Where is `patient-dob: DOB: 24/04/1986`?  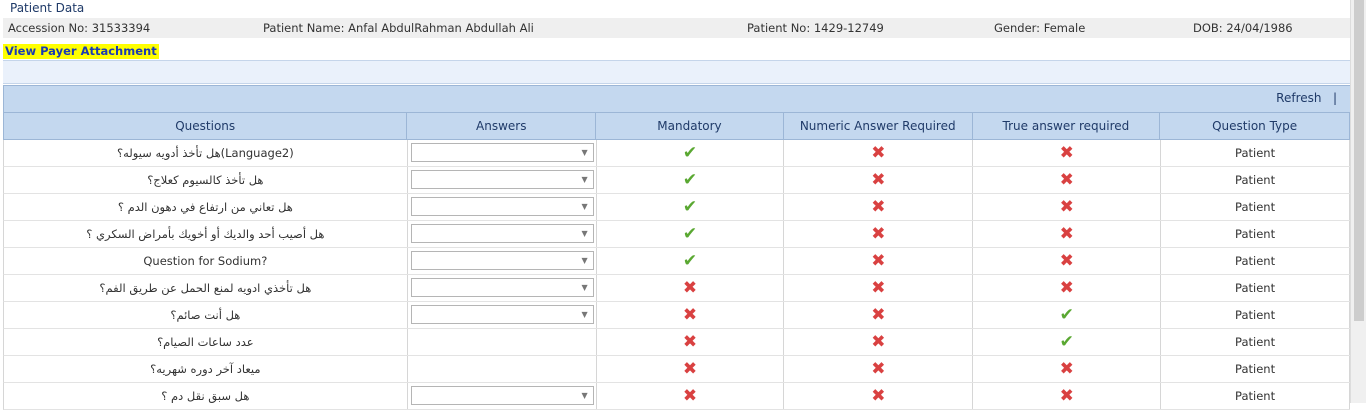
patient-dob: DOB: 24/04/1986 is located at coordinates (1243, 28).